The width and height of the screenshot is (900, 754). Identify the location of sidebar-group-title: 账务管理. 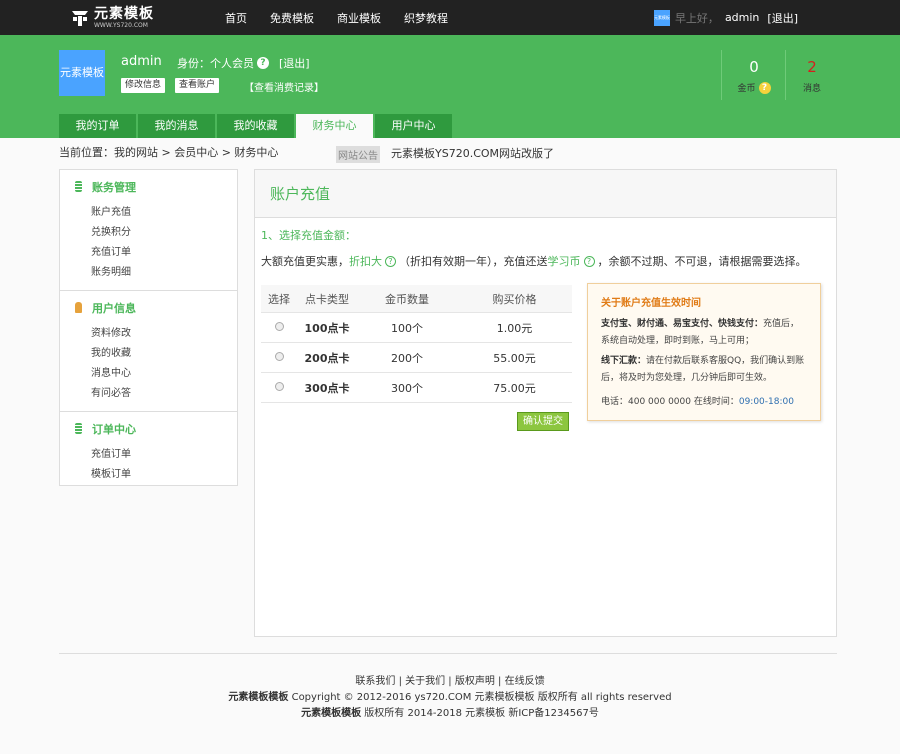
(148, 186).